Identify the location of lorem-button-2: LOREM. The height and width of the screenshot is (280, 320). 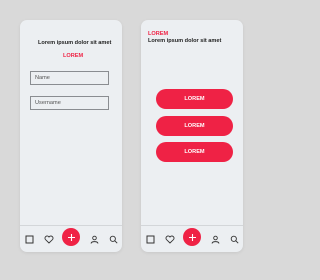
(194, 126).